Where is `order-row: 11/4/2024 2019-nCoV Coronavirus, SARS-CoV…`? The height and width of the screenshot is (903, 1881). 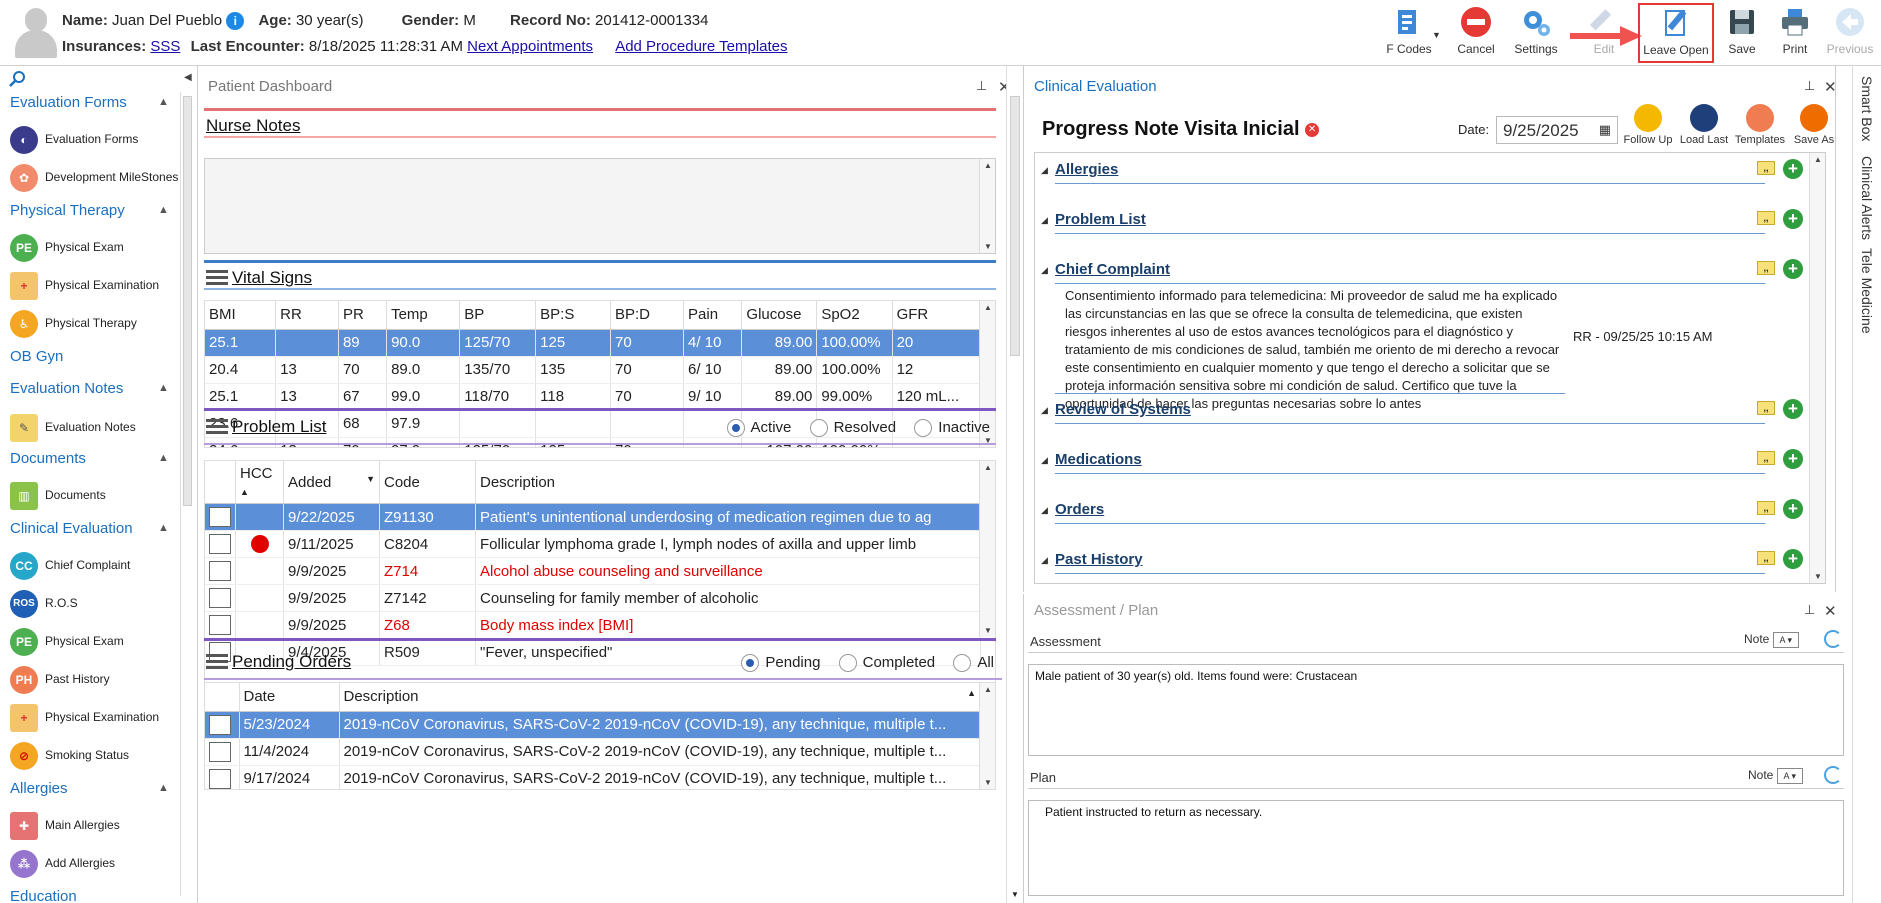 order-row: 11/4/2024 2019-nCoV Coronavirus, SARS-CoV… is located at coordinates (593, 752).